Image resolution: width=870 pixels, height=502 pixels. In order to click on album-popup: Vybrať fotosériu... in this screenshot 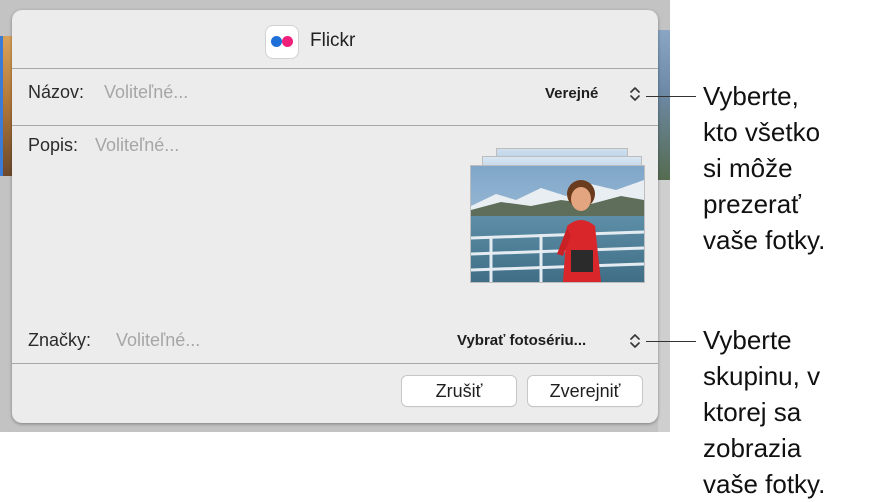, I will do `click(521, 340)`.